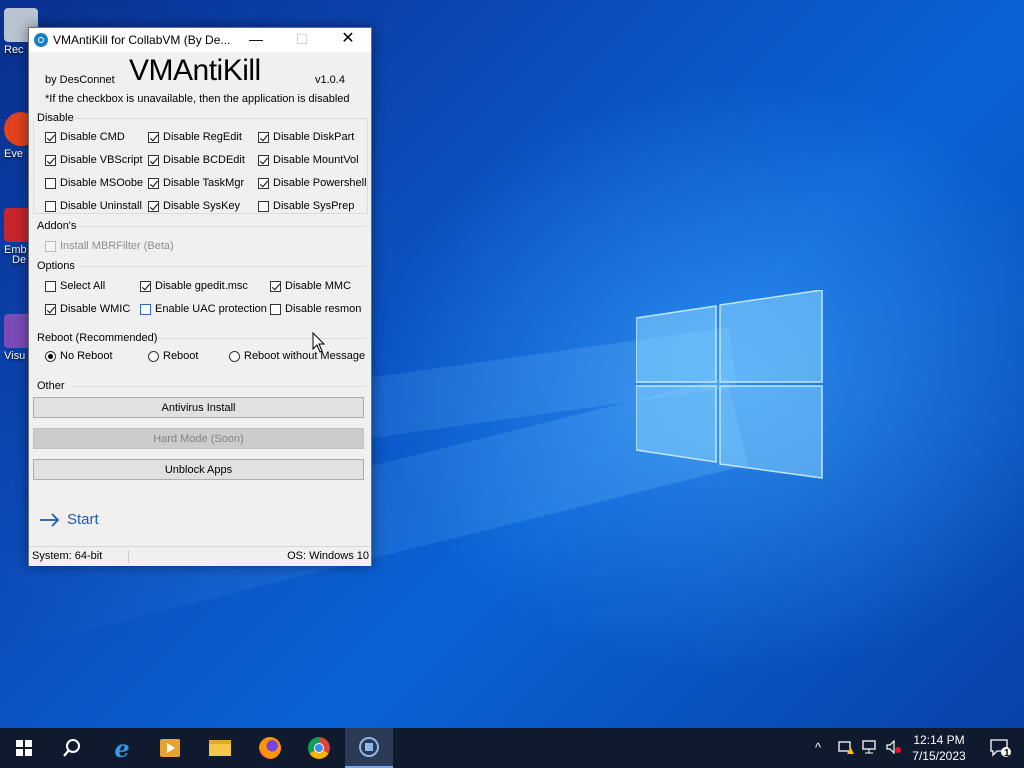 This screenshot has width=1024, height=768. I want to click on disable-vbscript-checkbox: Disable VBScript, so click(94, 160).